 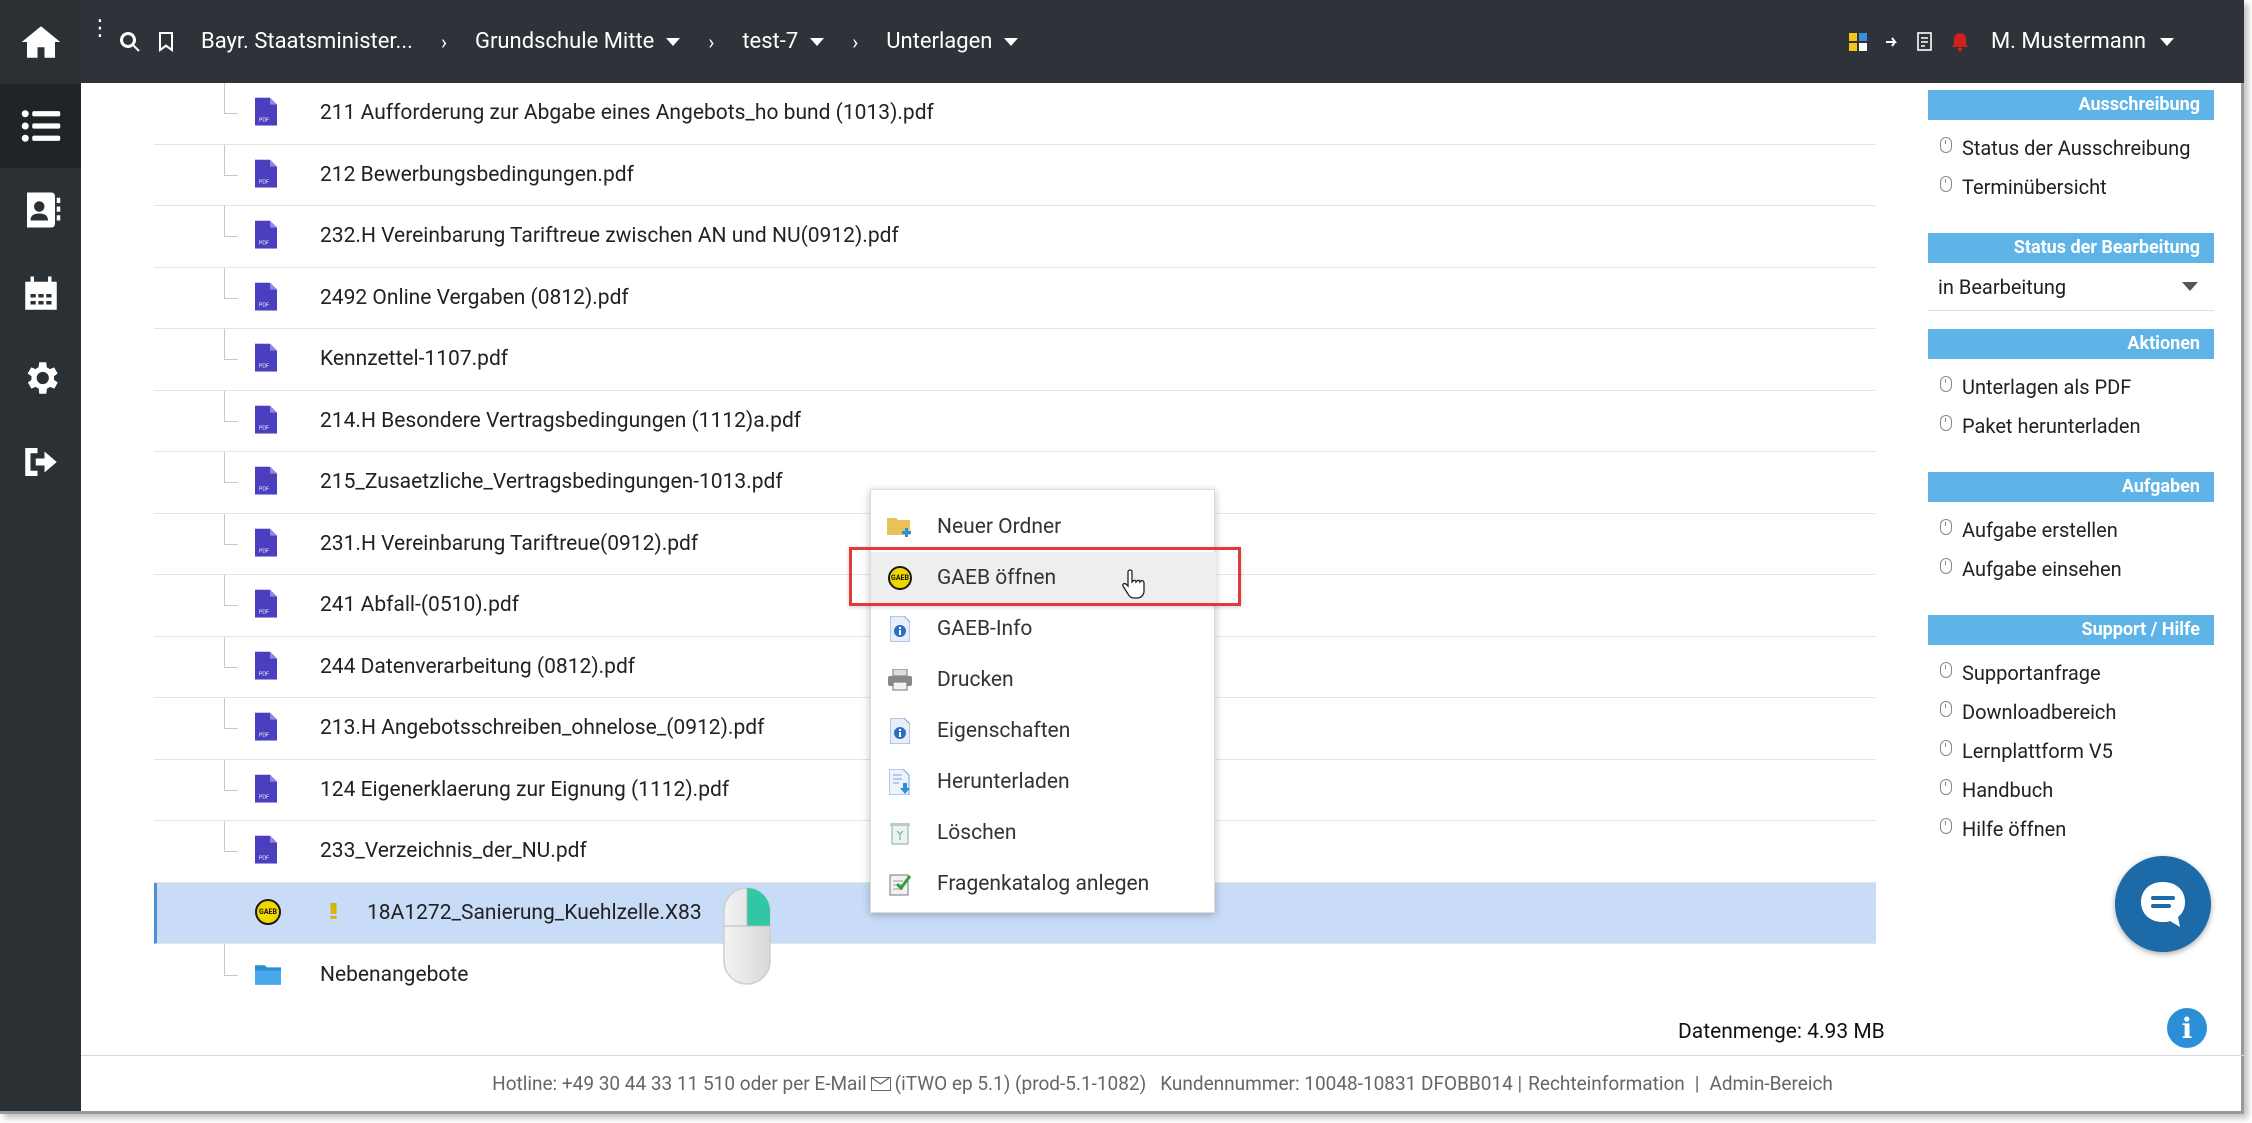 What do you see at coordinates (783, 41) in the screenshot?
I see `breadcrumb-2: test-7` at bounding box center [783, 41].